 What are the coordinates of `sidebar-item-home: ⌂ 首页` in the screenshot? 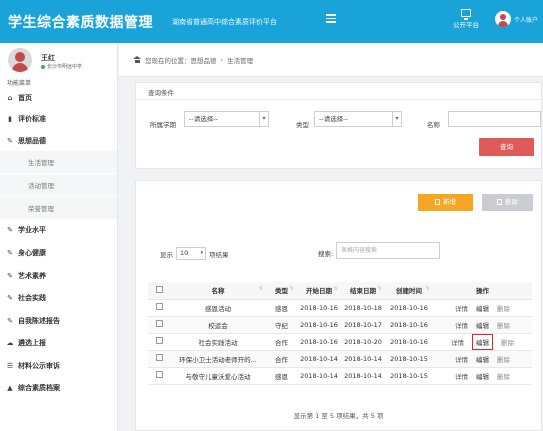 It's located at (58, 98).